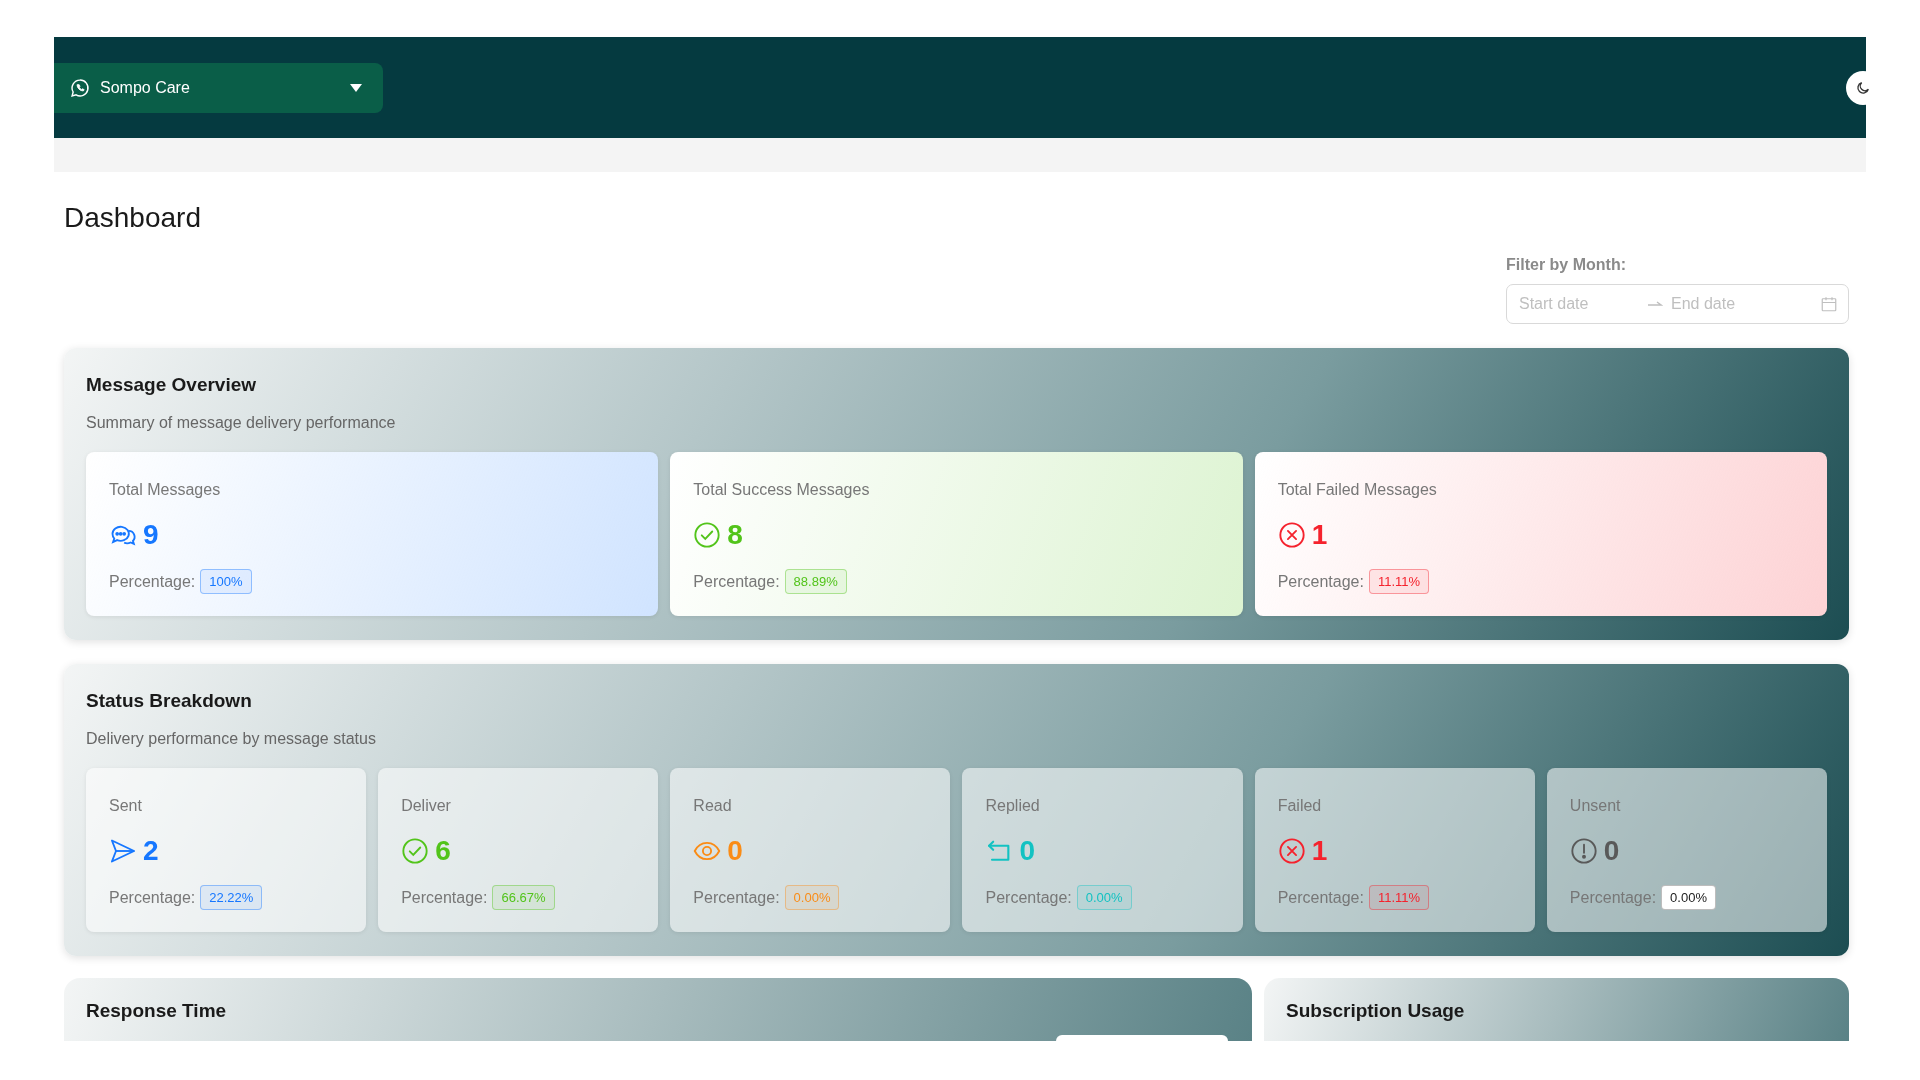 This screenshot has width=1920, height=1080. What do you see at coordinates (157, 1011) in the screenshot?
I see `panel-title: Response Time` at bounding box center [157, 1011].